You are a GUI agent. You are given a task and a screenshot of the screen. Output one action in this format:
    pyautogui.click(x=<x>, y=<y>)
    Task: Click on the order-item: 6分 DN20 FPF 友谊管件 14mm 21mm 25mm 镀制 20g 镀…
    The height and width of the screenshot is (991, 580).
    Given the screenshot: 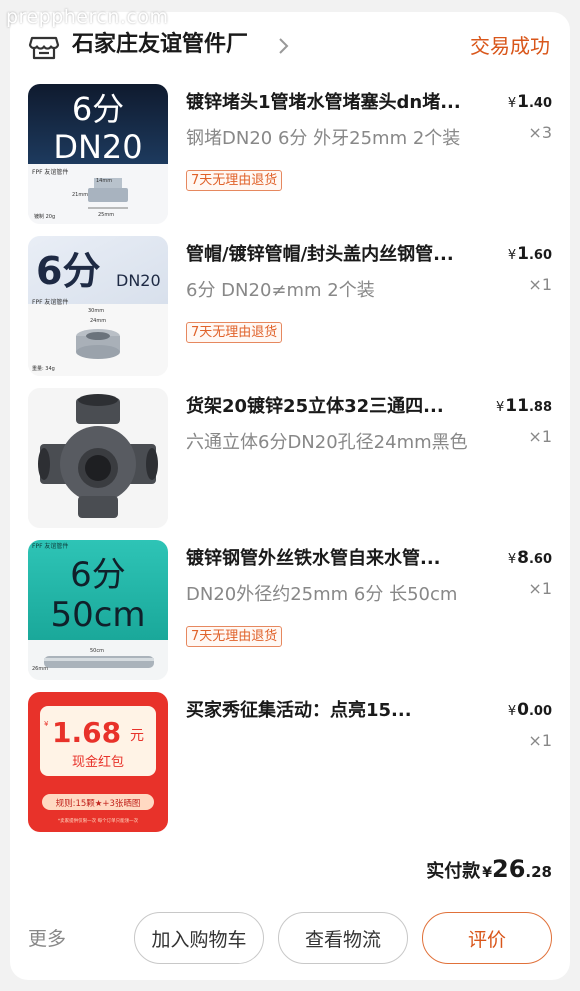 What is the action you would take?
    pyautogui.click(x=290, y=154)
    